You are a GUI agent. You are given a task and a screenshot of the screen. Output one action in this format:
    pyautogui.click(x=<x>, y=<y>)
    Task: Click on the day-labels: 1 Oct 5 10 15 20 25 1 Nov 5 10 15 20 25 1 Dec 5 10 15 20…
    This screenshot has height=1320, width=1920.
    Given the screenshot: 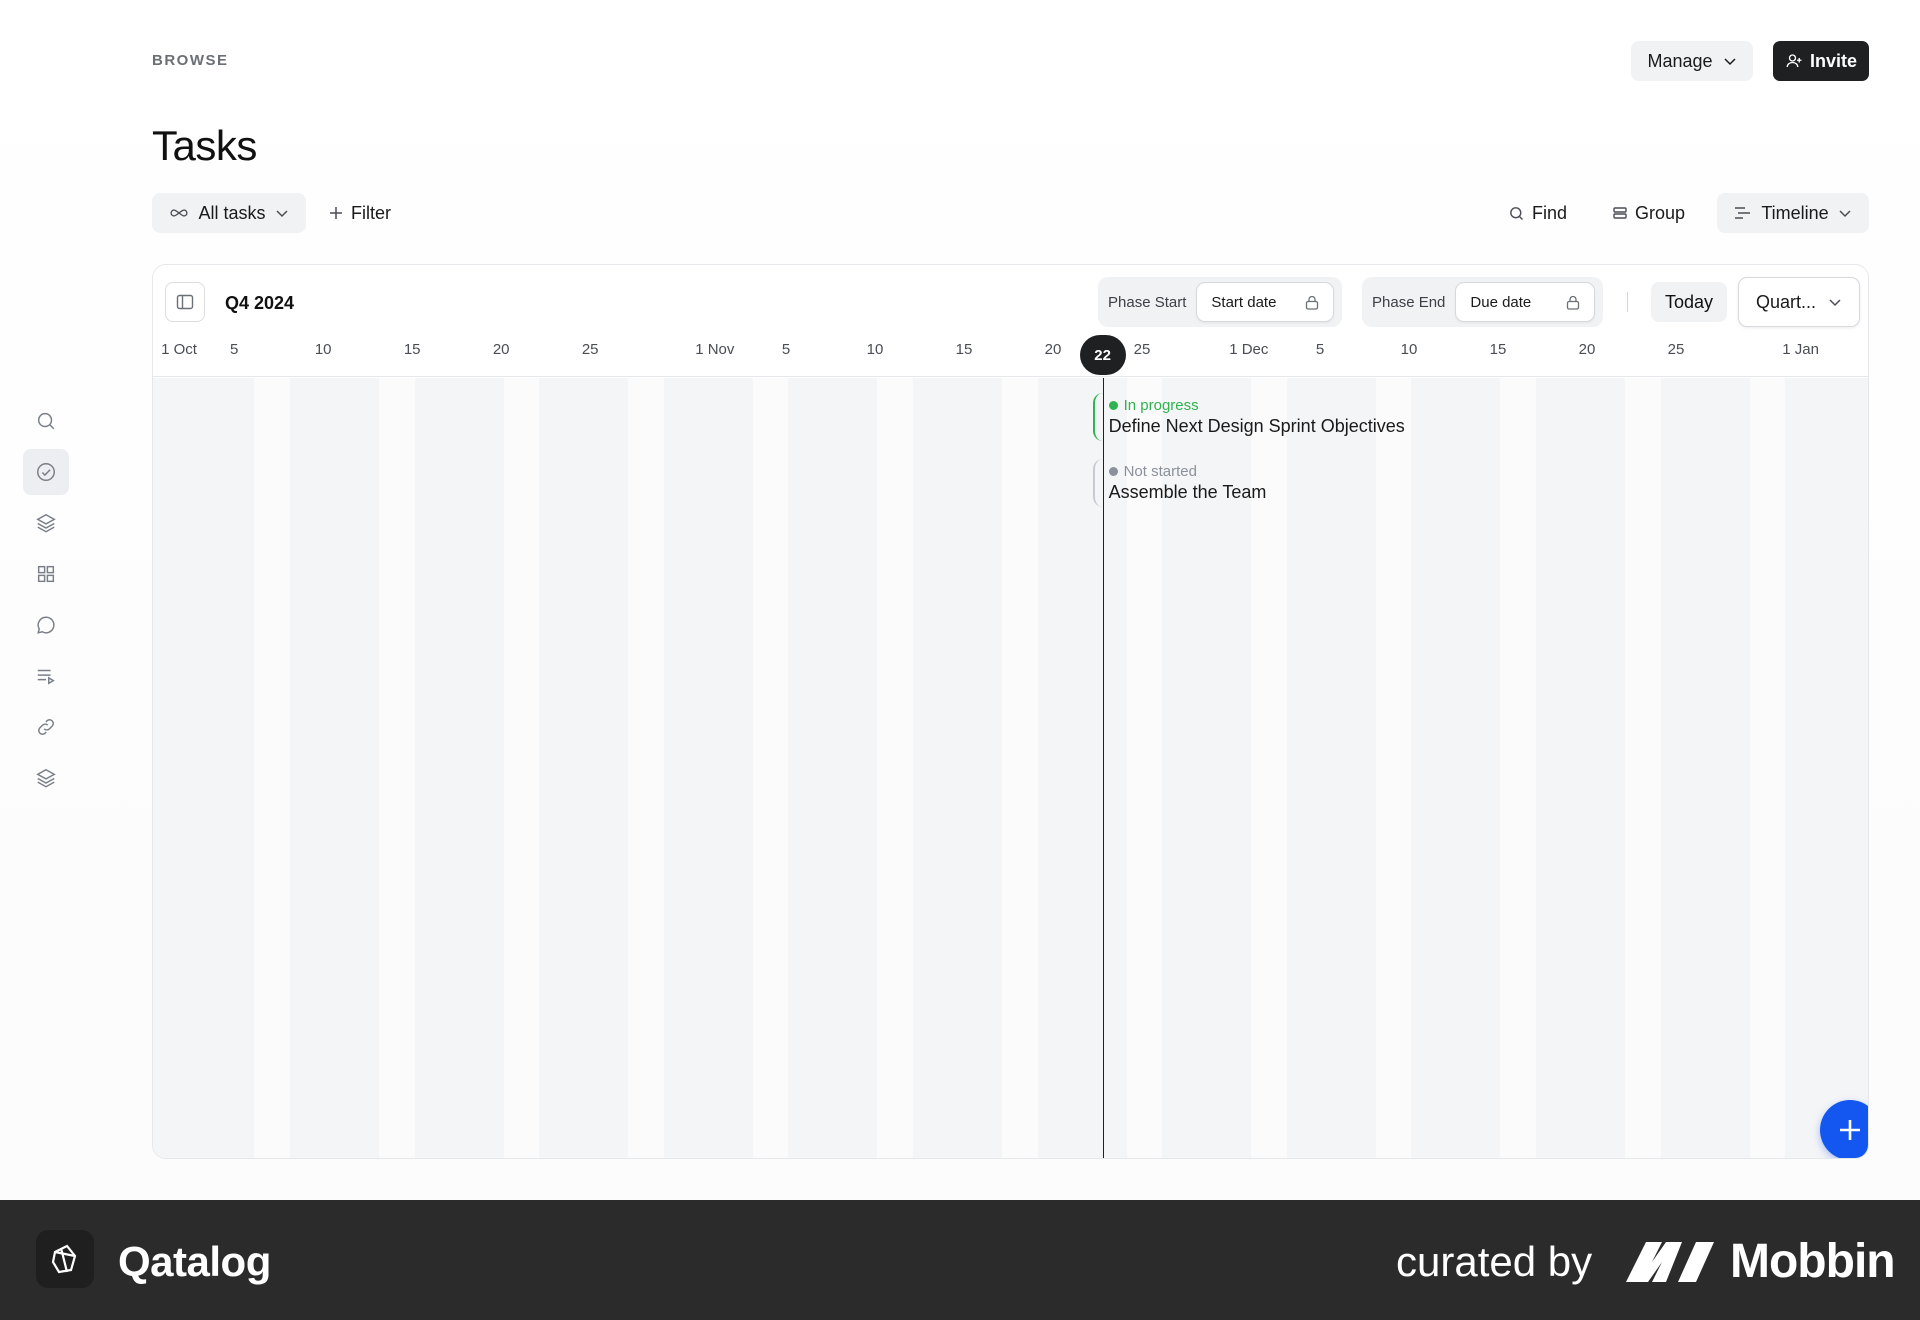 What is the action you would take?
    pyautogui.click(x=1010, y=355)
    